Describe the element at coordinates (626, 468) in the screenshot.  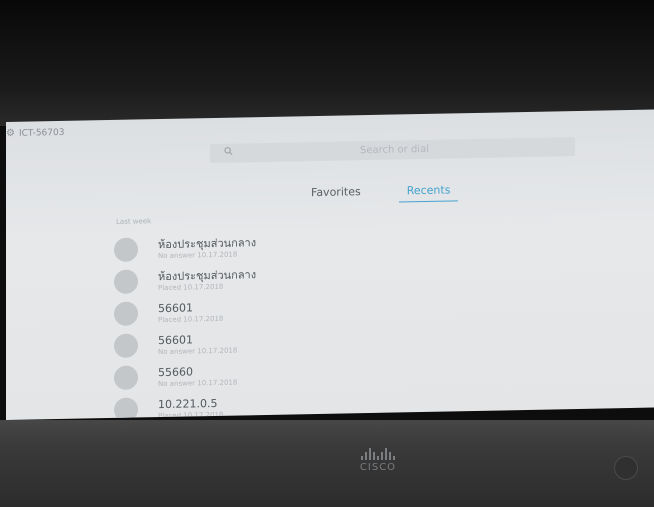
I see `home-button` at that location.